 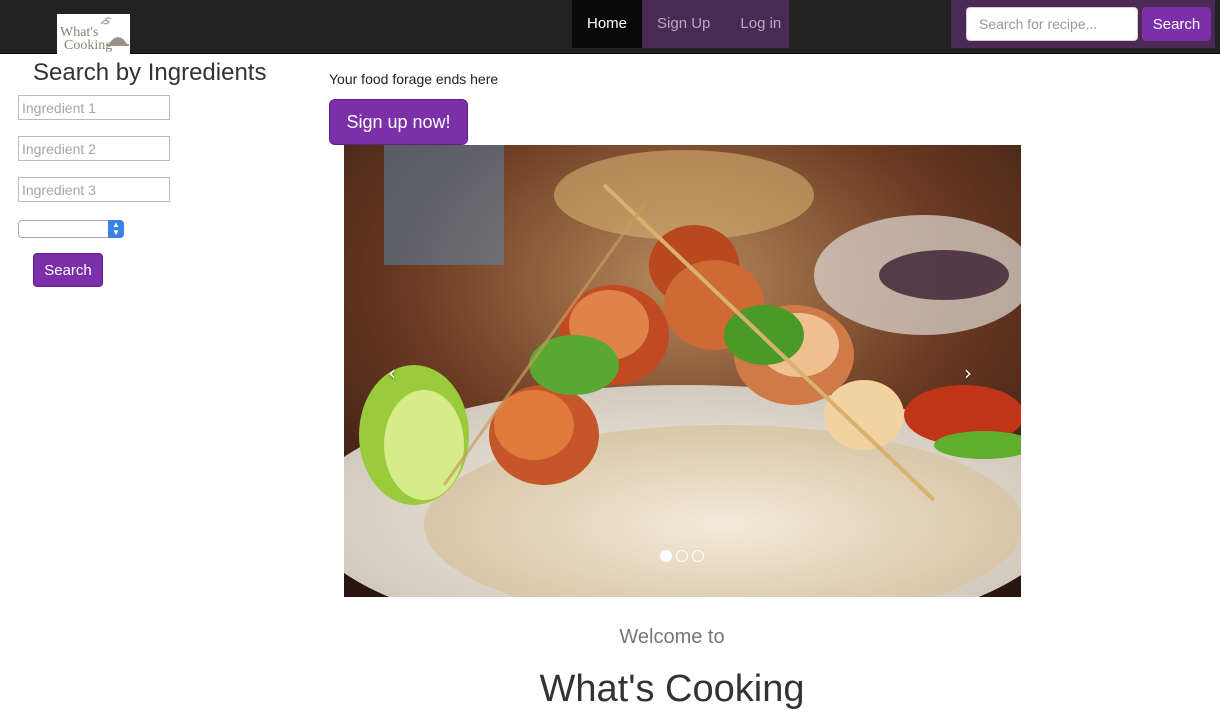 What do you see at coordinates (116, 229) in the screenshot?
I see `select-arrows-icon: ▲ ▼` at bounding box center [116, 229].